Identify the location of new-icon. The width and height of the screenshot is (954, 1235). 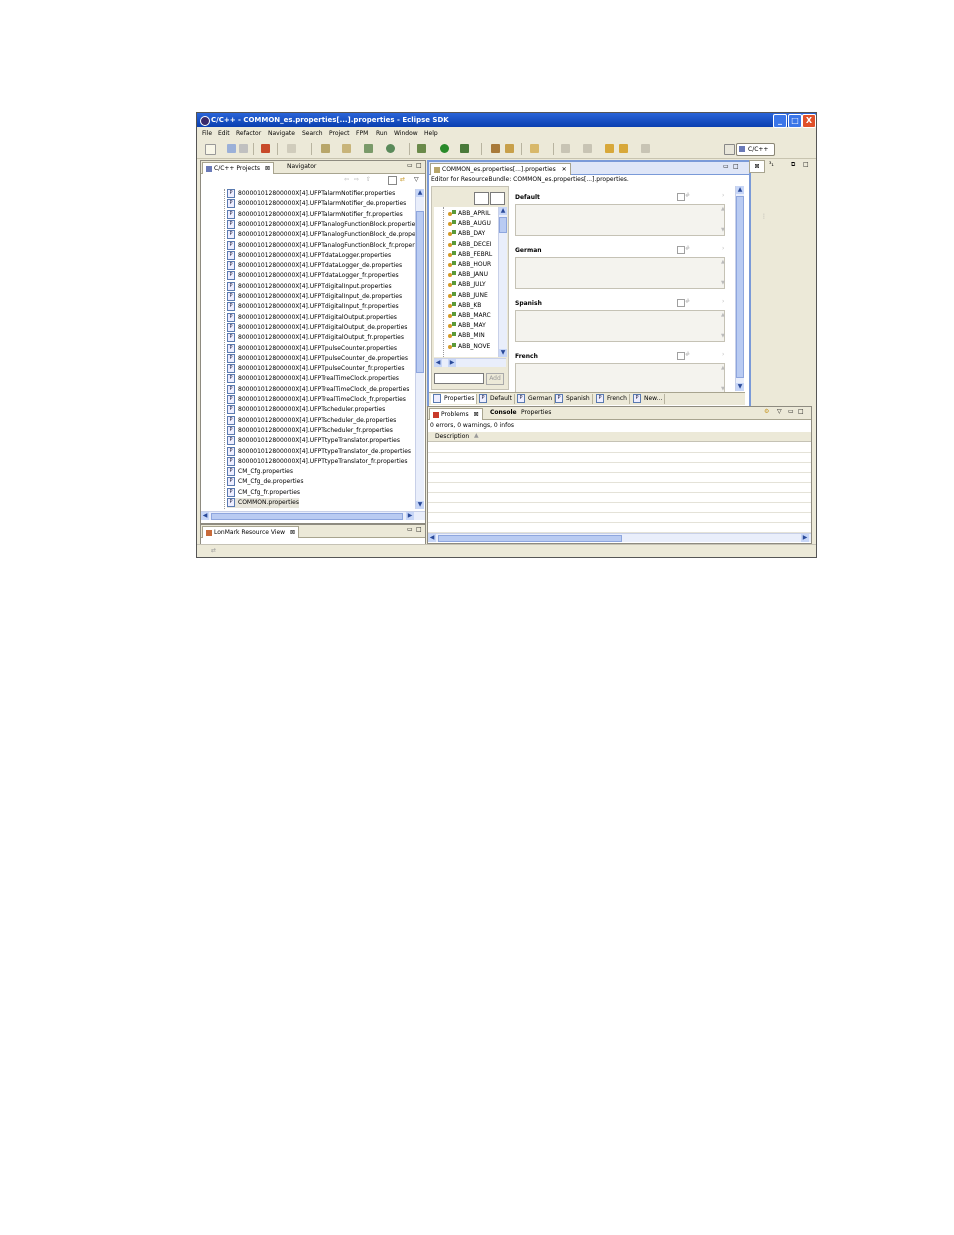
(210, 149).